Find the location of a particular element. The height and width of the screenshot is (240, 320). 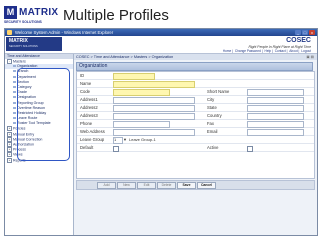

nav-item-label: Masters is located at coordinates (19, 61).